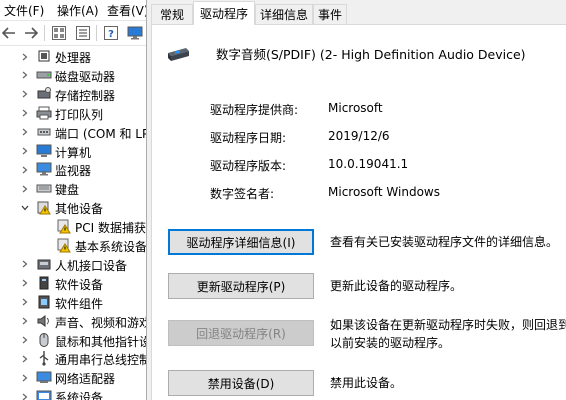  What do you see at coordinates (44, 113) in the screenshot?
I see `printer-icon` at bounding box center [44, 113].